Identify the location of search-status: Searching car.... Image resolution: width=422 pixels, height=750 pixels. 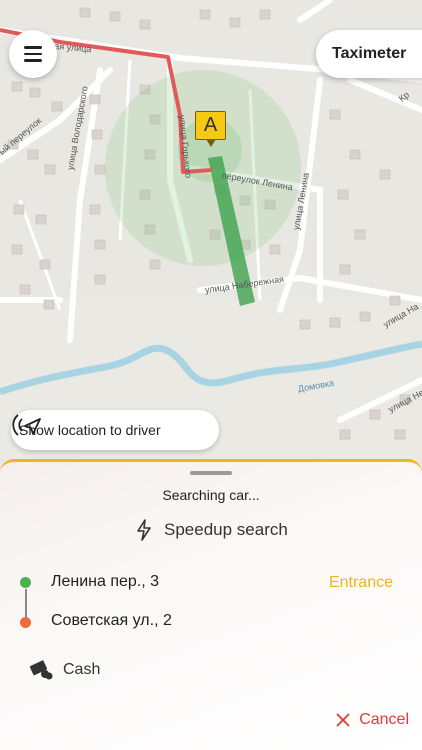
(211, 495).